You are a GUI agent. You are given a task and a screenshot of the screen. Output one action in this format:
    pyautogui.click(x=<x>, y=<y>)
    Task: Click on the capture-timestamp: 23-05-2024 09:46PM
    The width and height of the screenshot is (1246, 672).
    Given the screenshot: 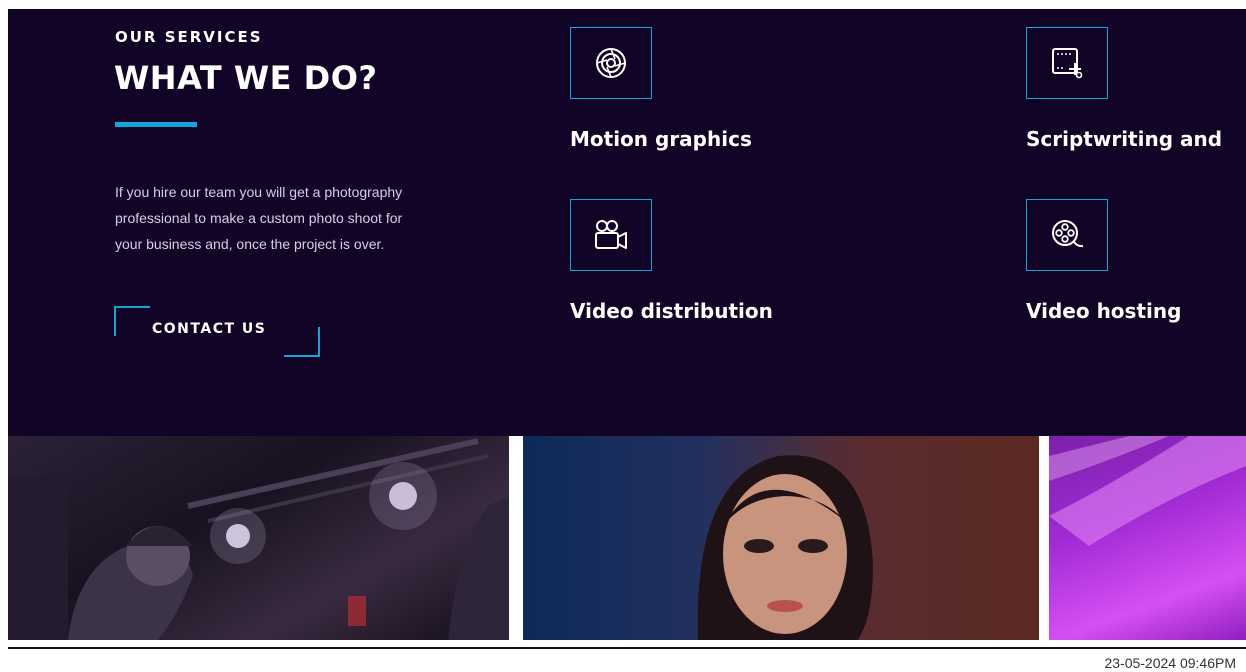 What is the action you would take?
    pyautogui.click(x=1170, y=663)
    